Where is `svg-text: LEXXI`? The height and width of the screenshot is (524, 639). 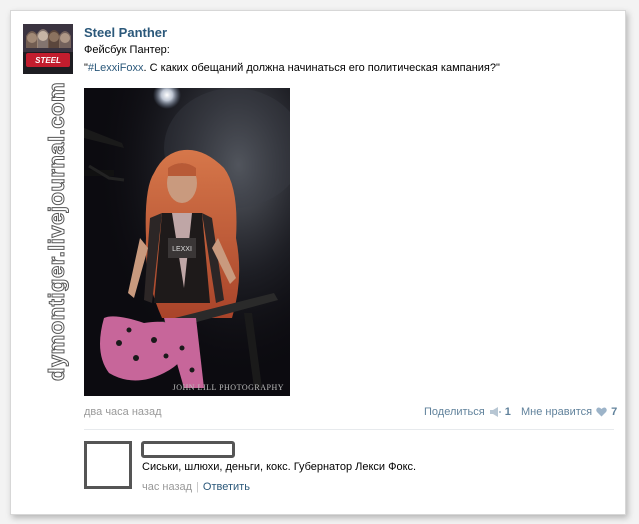 svg-text: LEXXI is located at coordinates (182, 249).